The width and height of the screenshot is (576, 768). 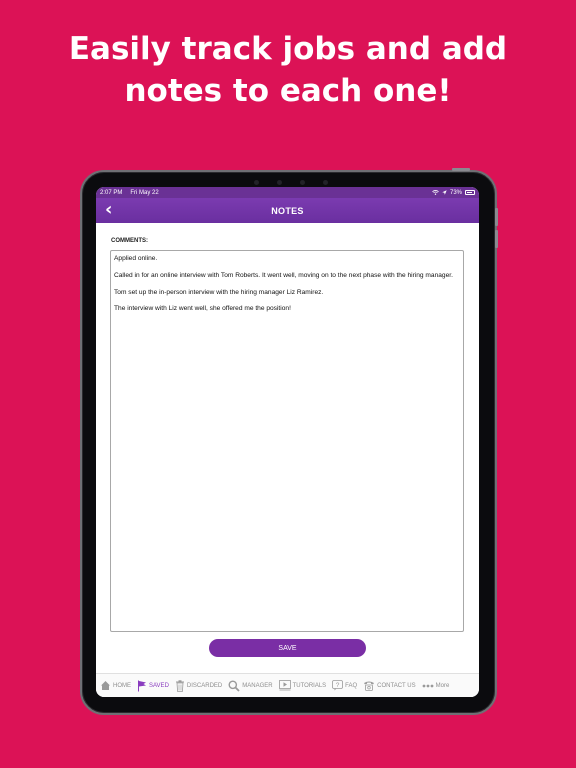 What do you see at coordinates (288, 91) in the screenshot?
I see `headline-line-2: notes to each one!` at bounding box center [288, 91].